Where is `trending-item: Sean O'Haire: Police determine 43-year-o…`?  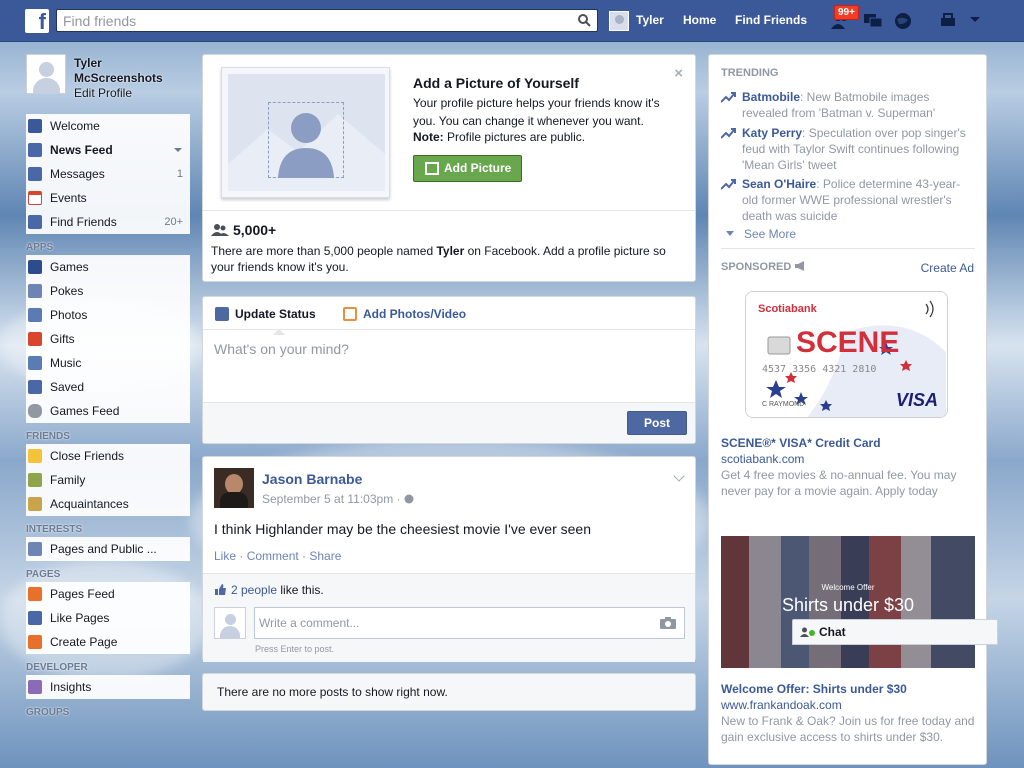 trending-item: Sean O'Haire: Police determine 43-year-o… is located at coordinates (848, 200).